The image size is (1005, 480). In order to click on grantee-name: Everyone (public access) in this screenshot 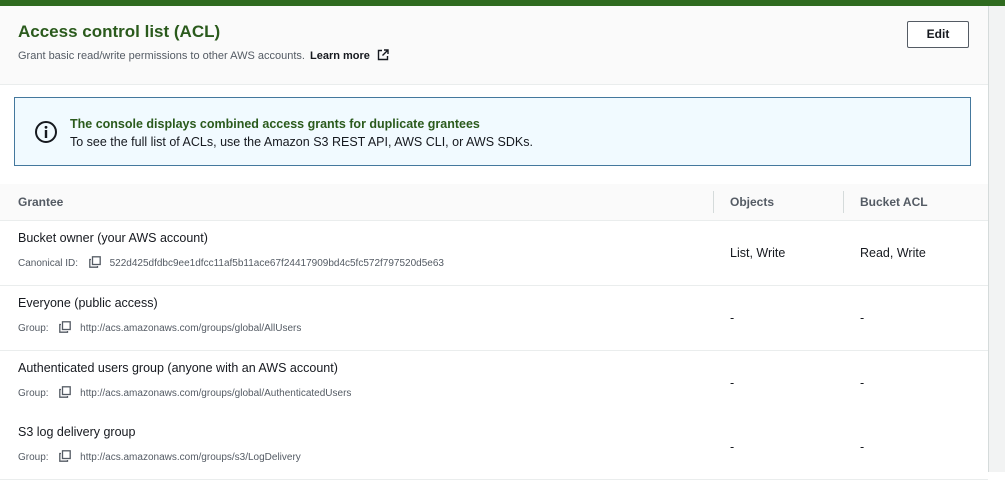, I will do `click(88, 303)`.